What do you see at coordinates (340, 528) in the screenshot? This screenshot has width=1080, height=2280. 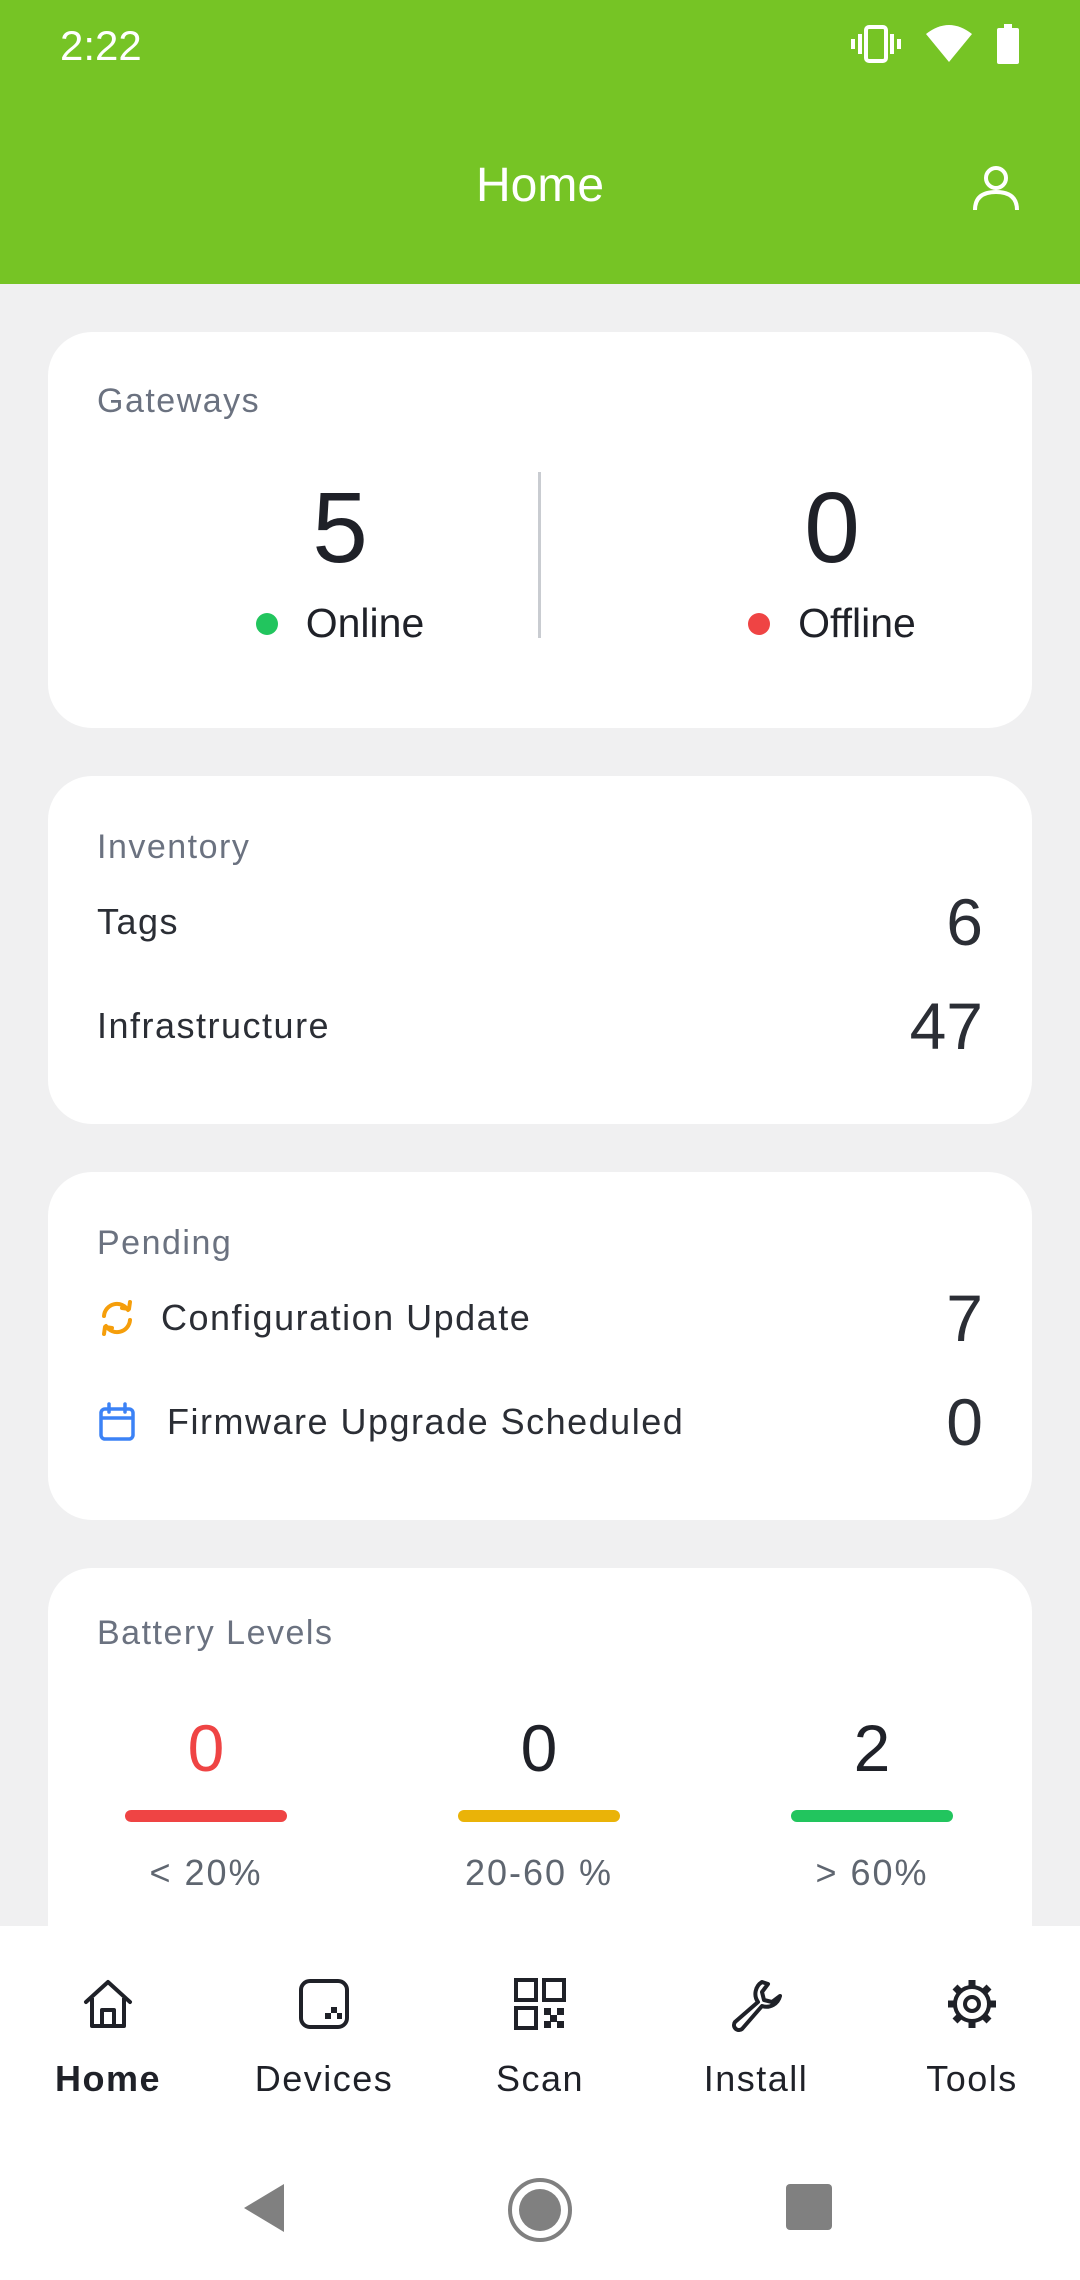 I see `online-count: 5` at bounding box center [340, 528].